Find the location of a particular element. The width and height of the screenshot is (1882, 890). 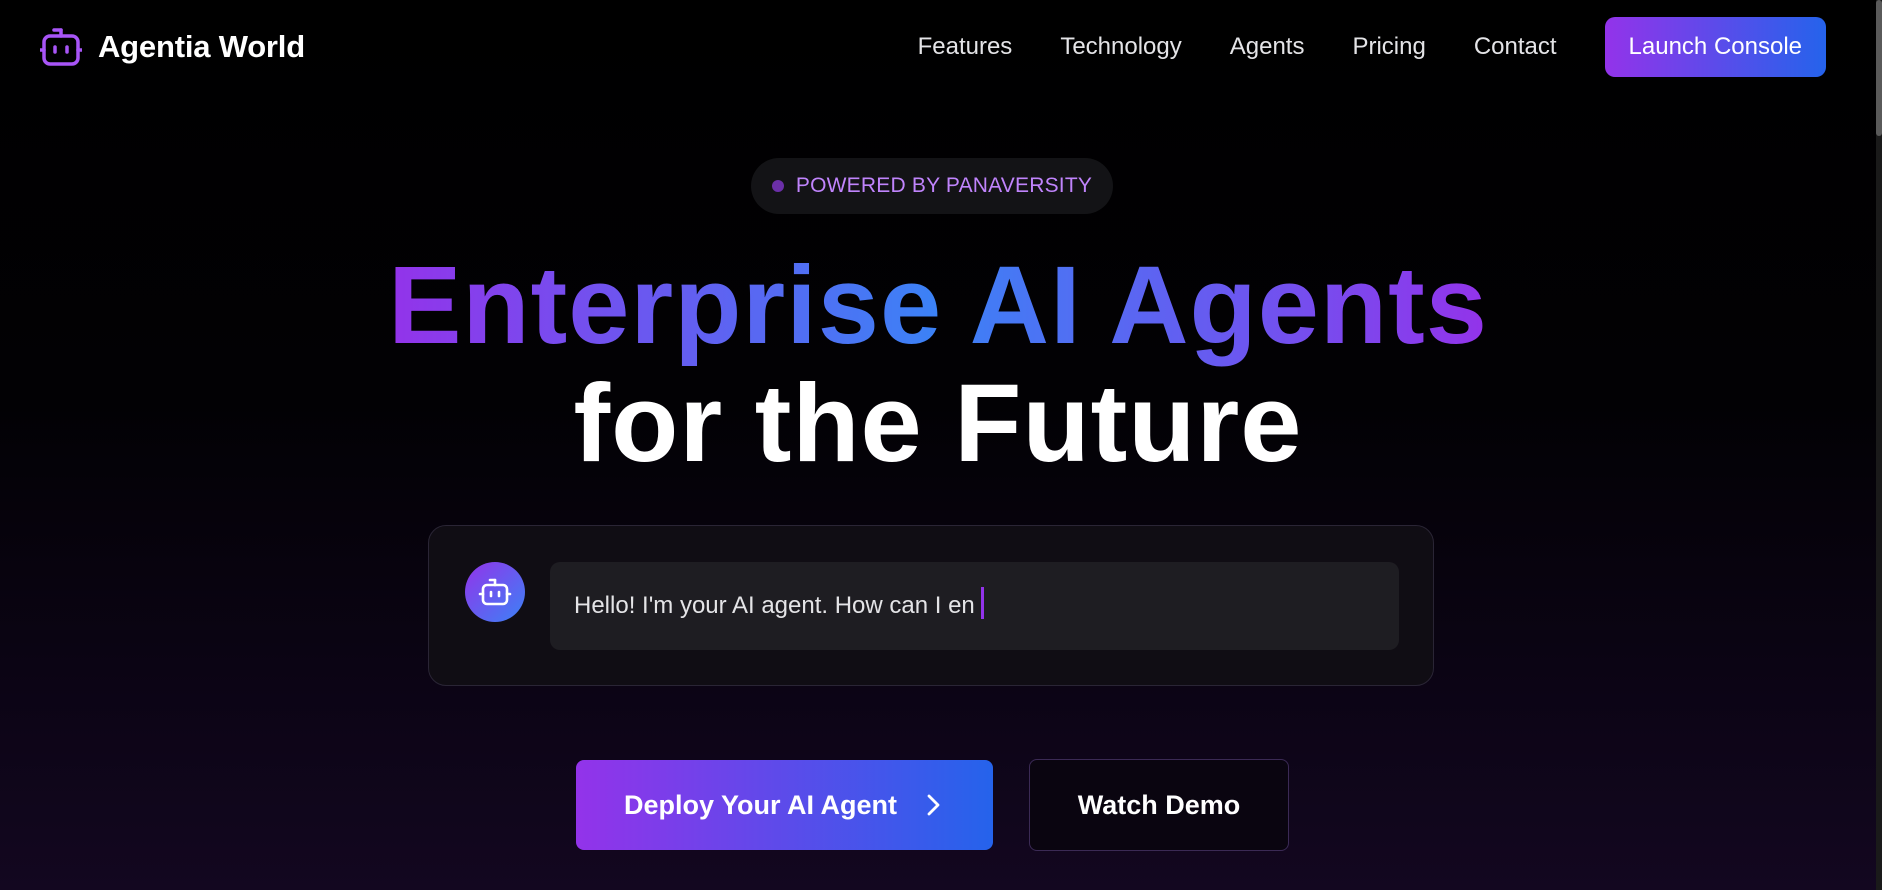

nav-link-contact: Contact is located at coordinates (1515, 47).